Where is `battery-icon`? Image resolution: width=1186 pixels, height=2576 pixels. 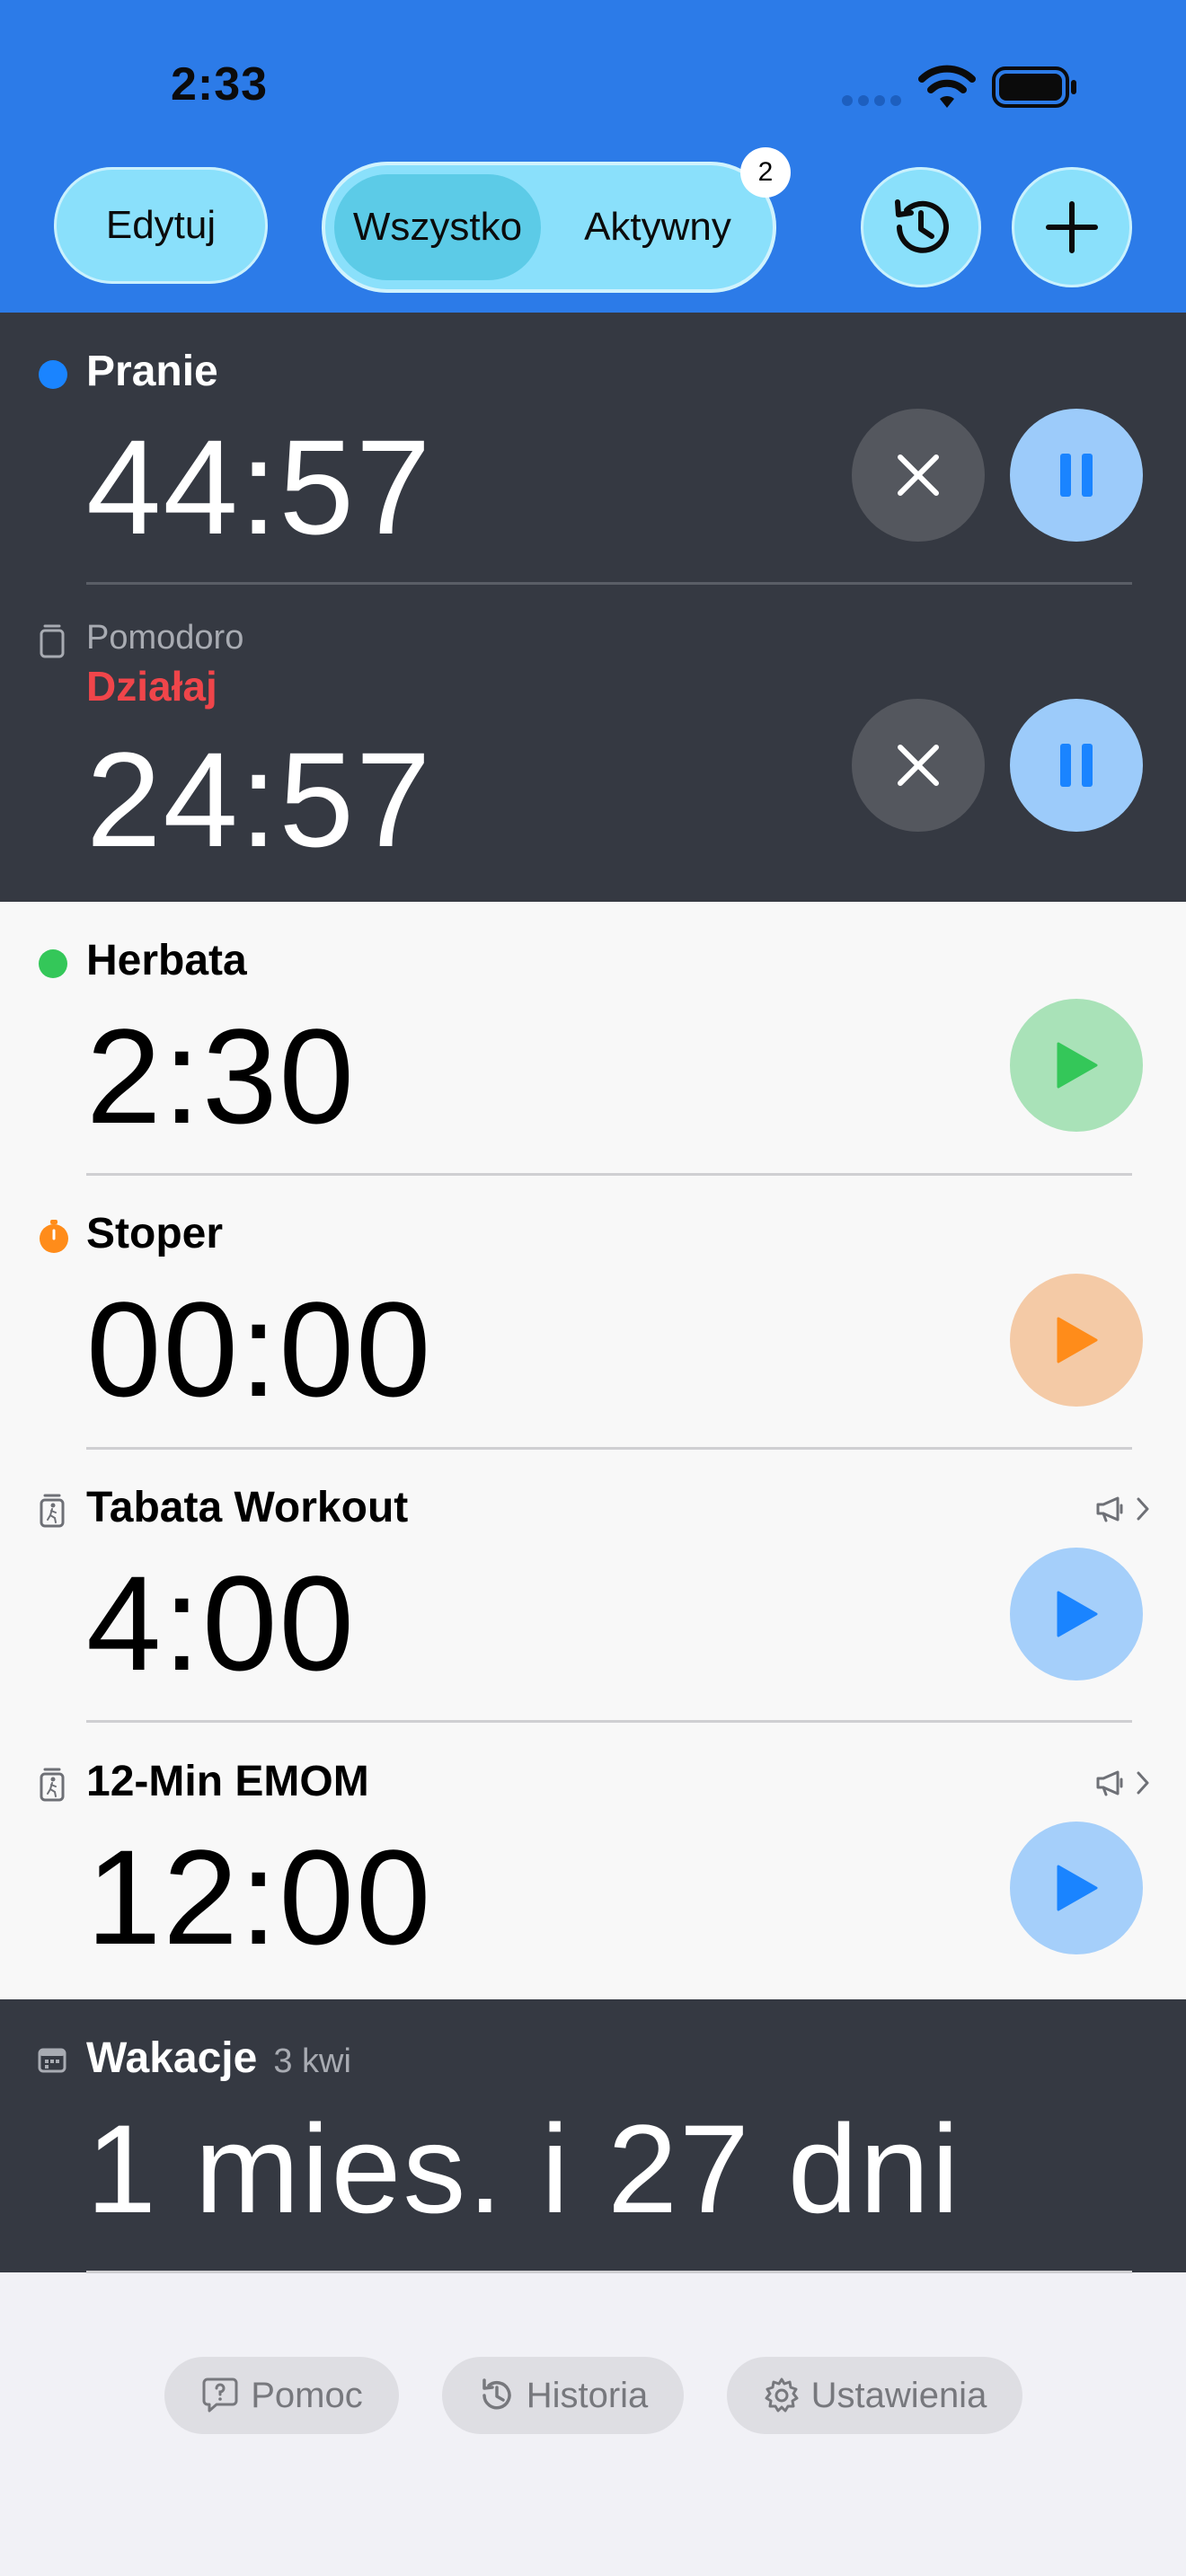 battery-icon is located at coordinates (1034, 87).